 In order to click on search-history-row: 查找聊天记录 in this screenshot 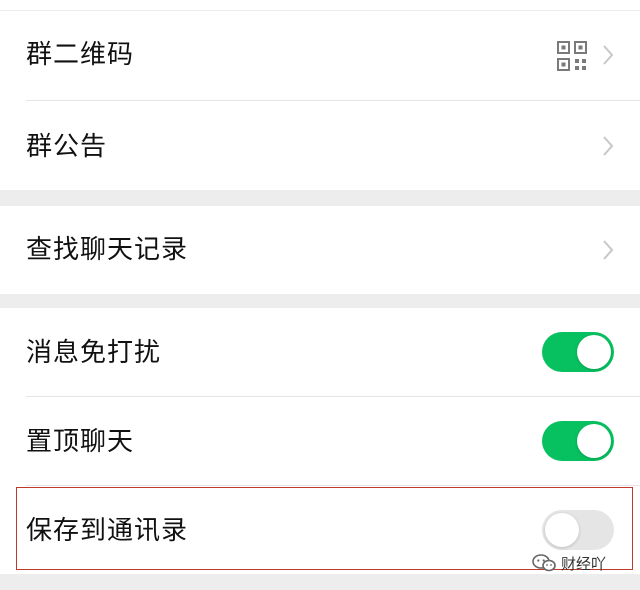, I will do `click(320, 250)`.